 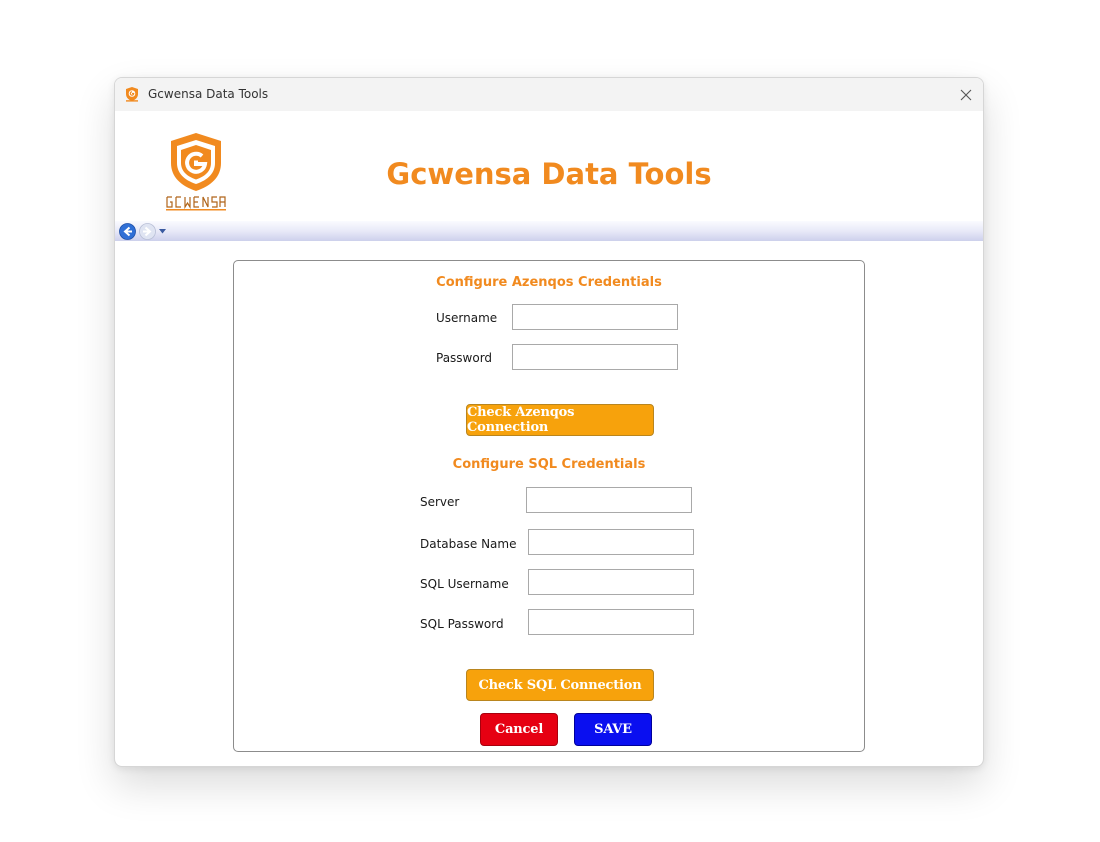 I want to click on close-icon, so click(x=966, y=94).